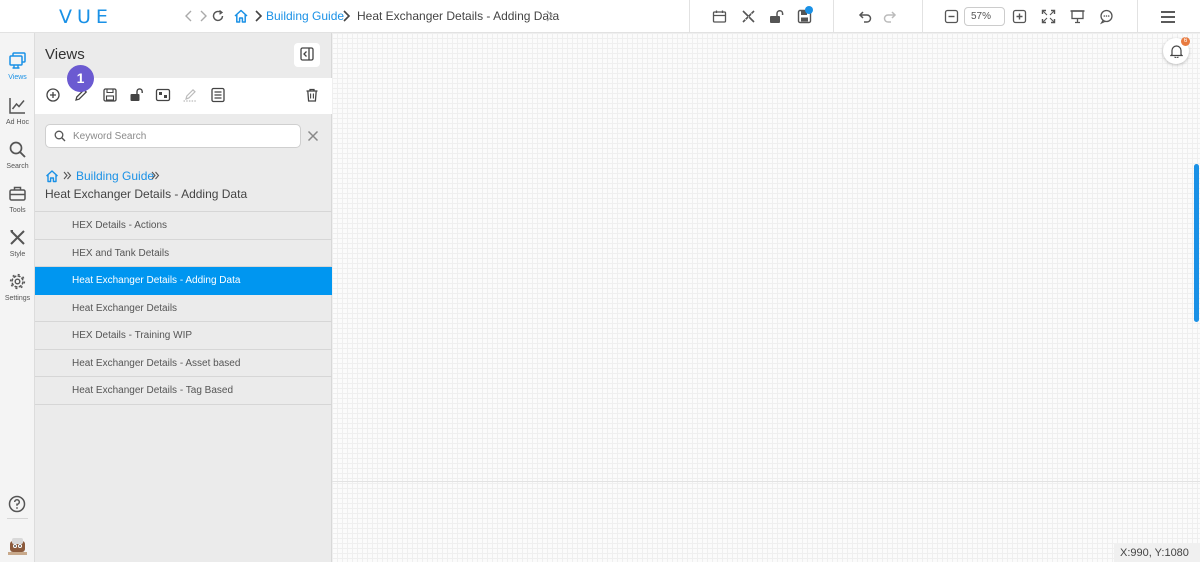  I want to click on page-boundary, so click(766, 481).